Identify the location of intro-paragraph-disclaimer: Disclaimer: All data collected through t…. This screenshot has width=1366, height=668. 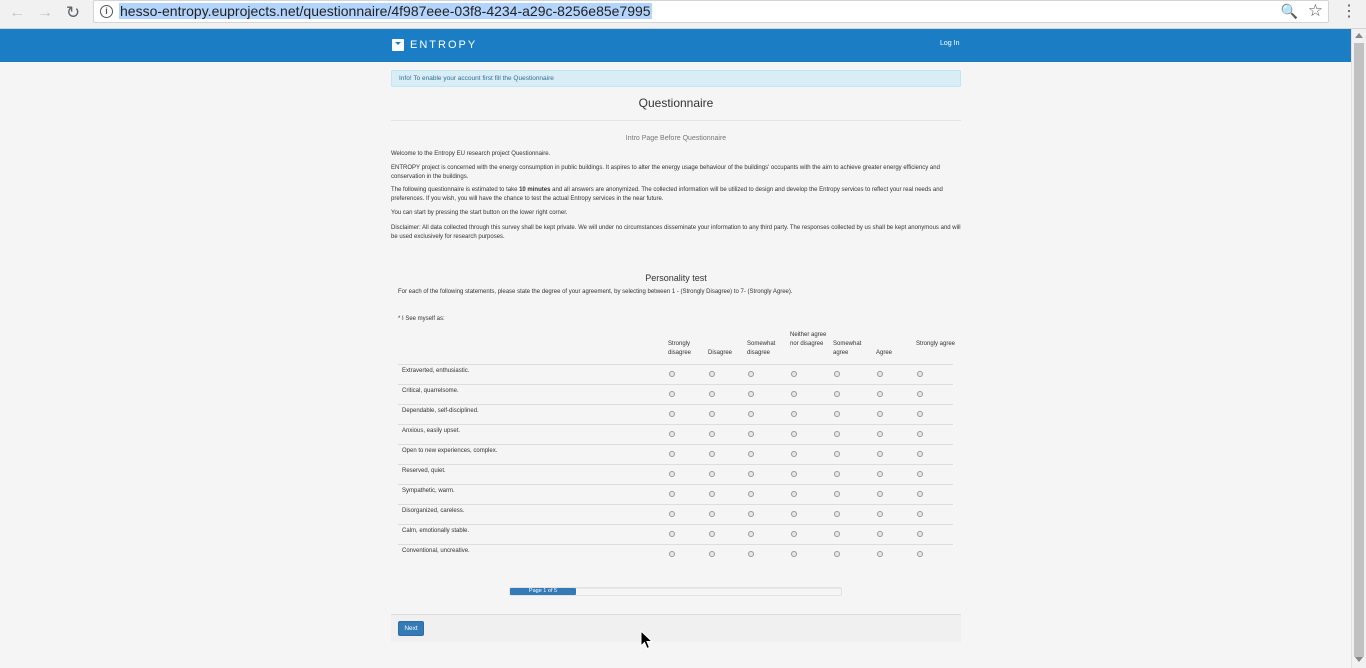
(676, 232).